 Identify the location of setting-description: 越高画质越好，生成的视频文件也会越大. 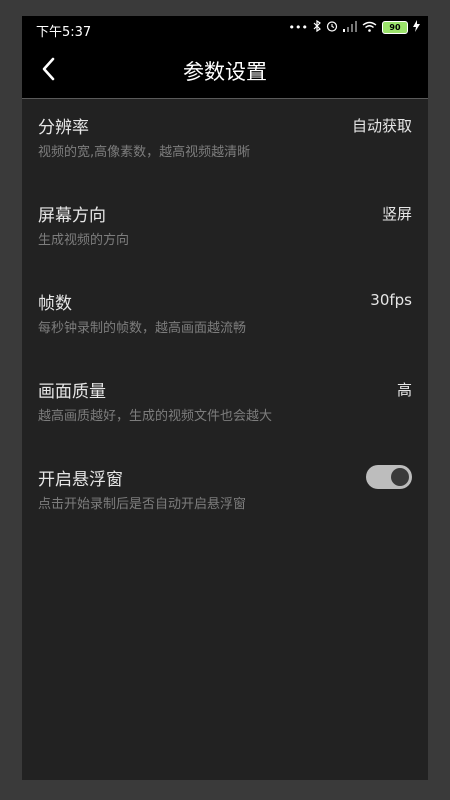
(155, 416).